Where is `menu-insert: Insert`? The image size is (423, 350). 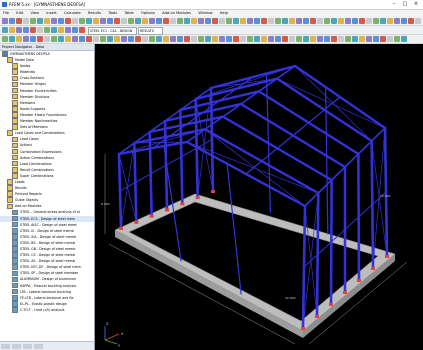
menu-insert: Insert is located at coordinates (51, 13).